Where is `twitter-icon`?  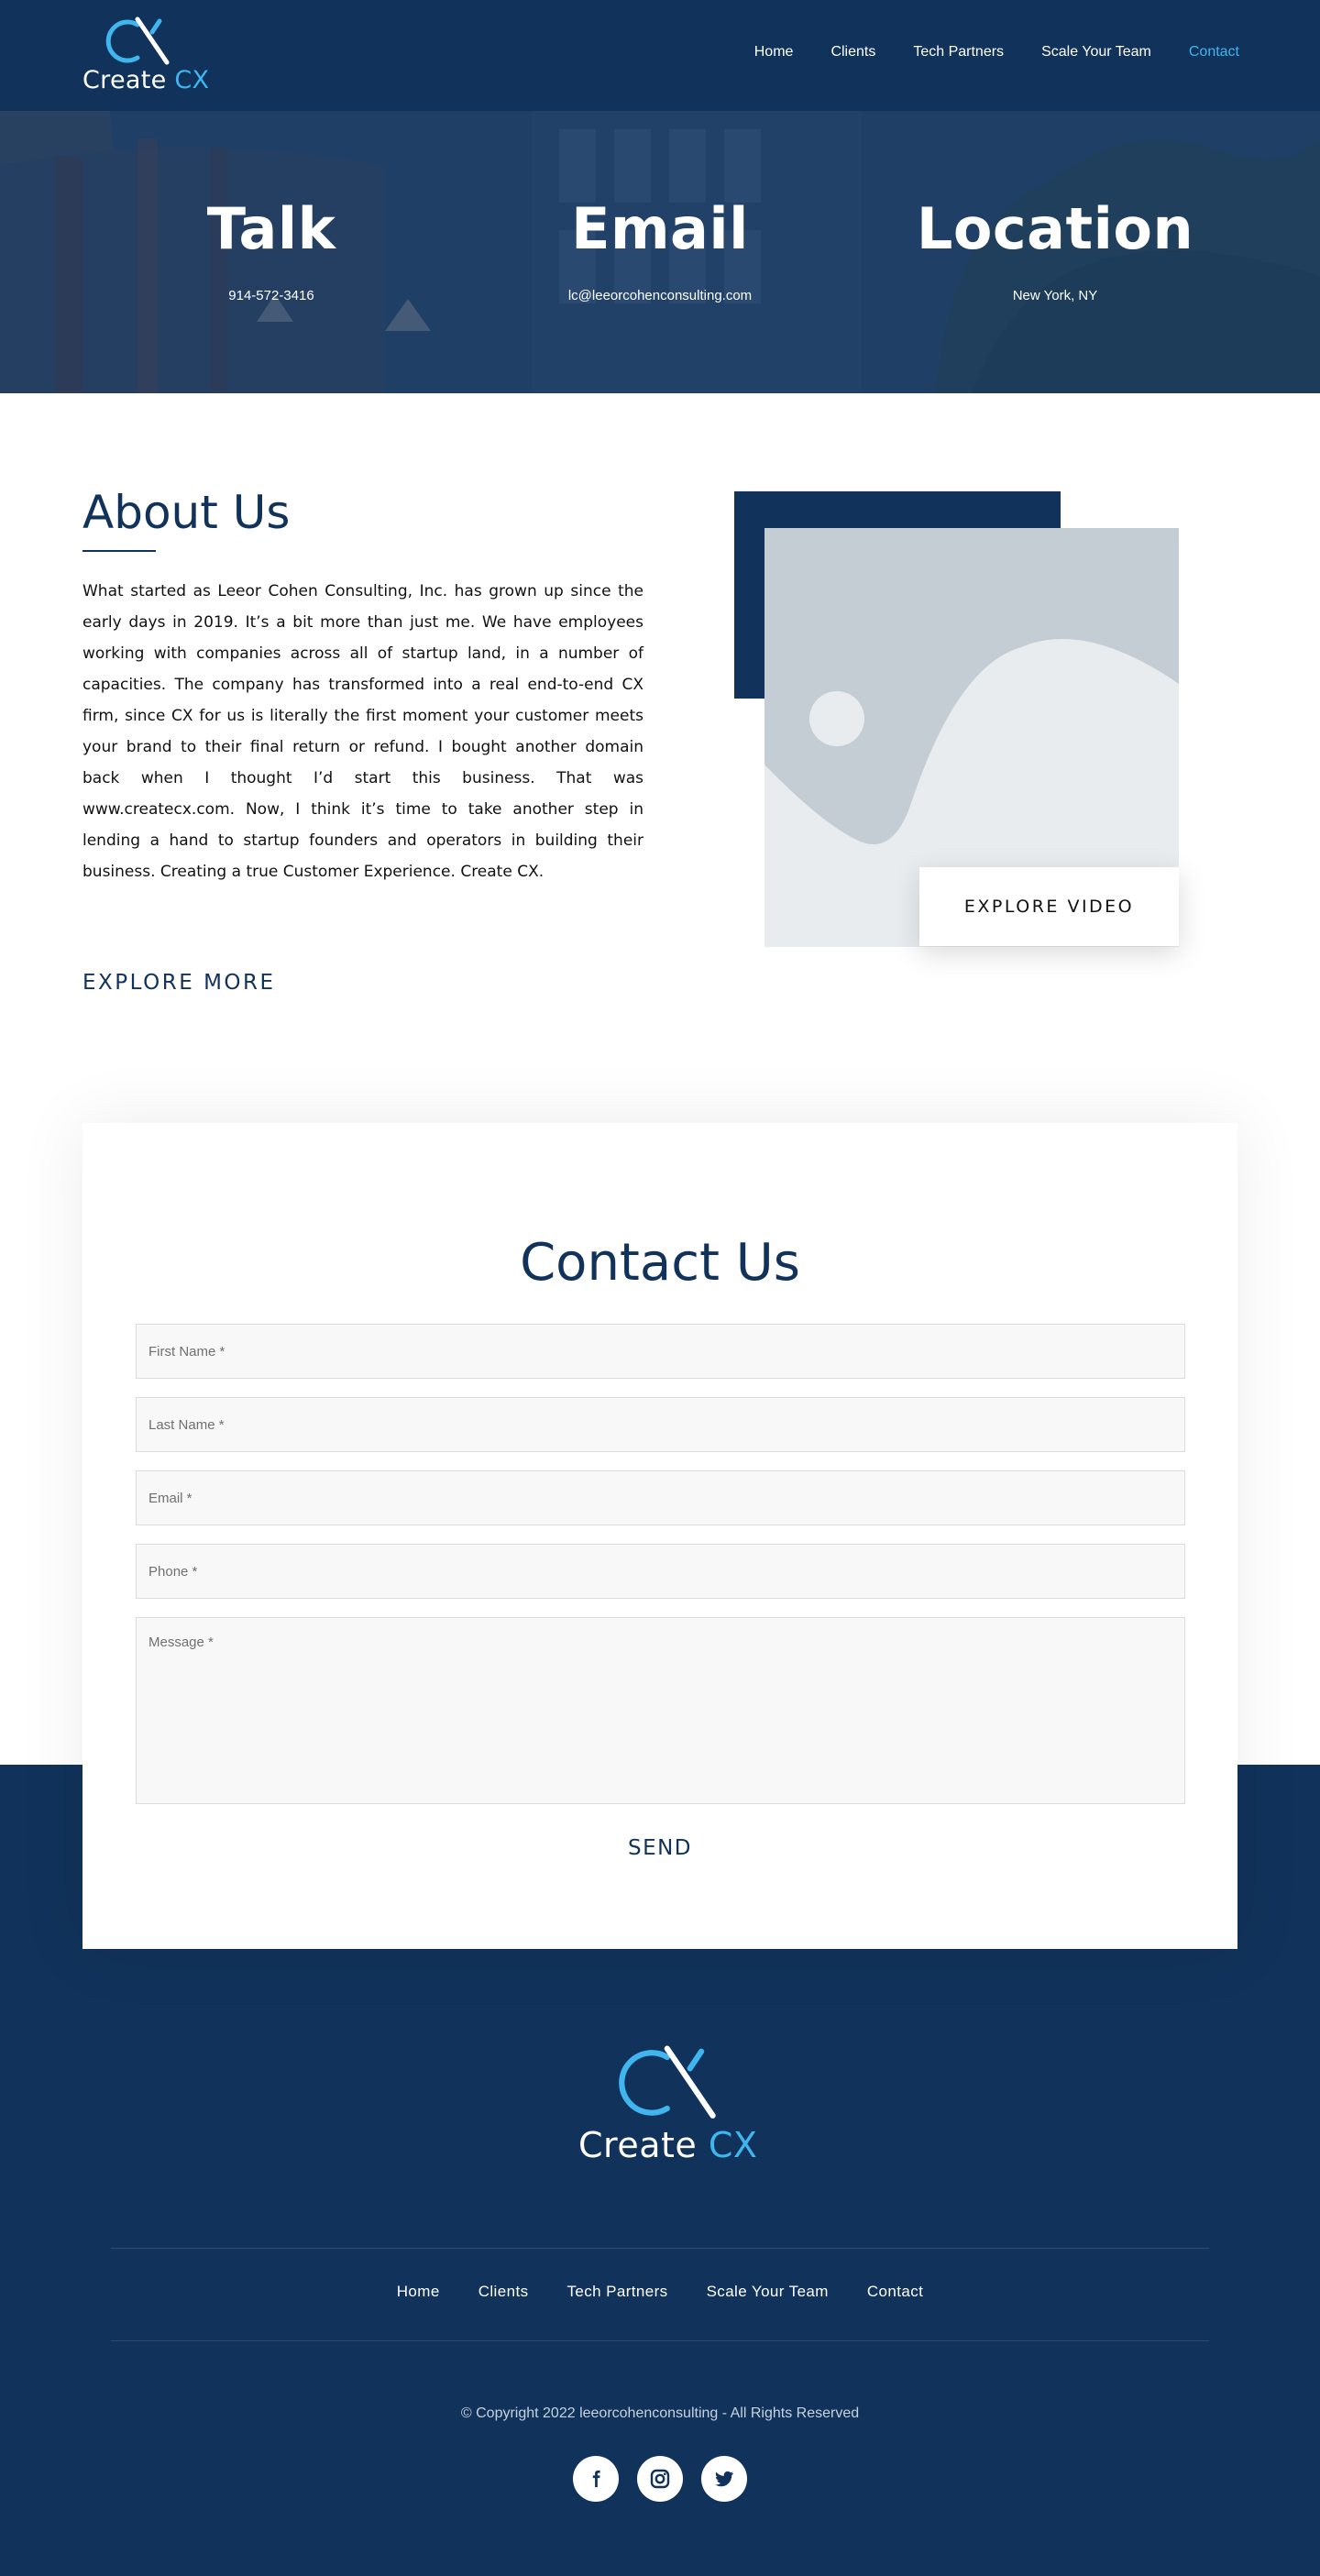 twitter-icon is located at coordinates (724, 2479).